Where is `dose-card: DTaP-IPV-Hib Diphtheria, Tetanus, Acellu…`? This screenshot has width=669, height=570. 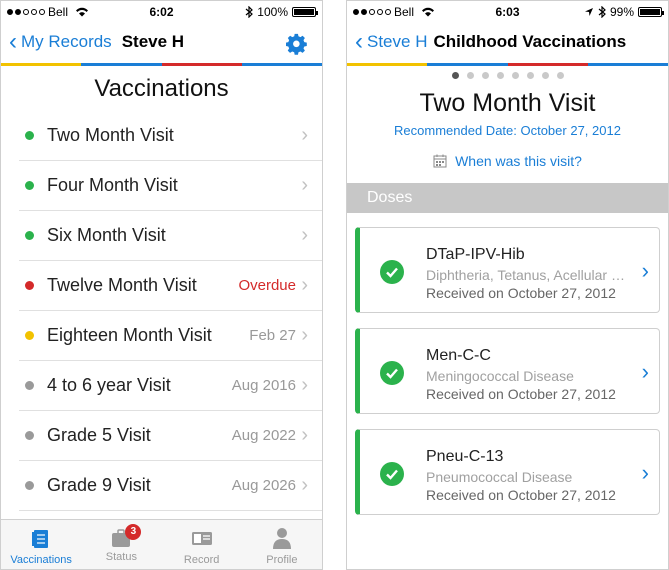
dose-card: DTaP-IPV-Hib Diphtheria, Tetanus, Acellu… is located at coordinates (507, 270).